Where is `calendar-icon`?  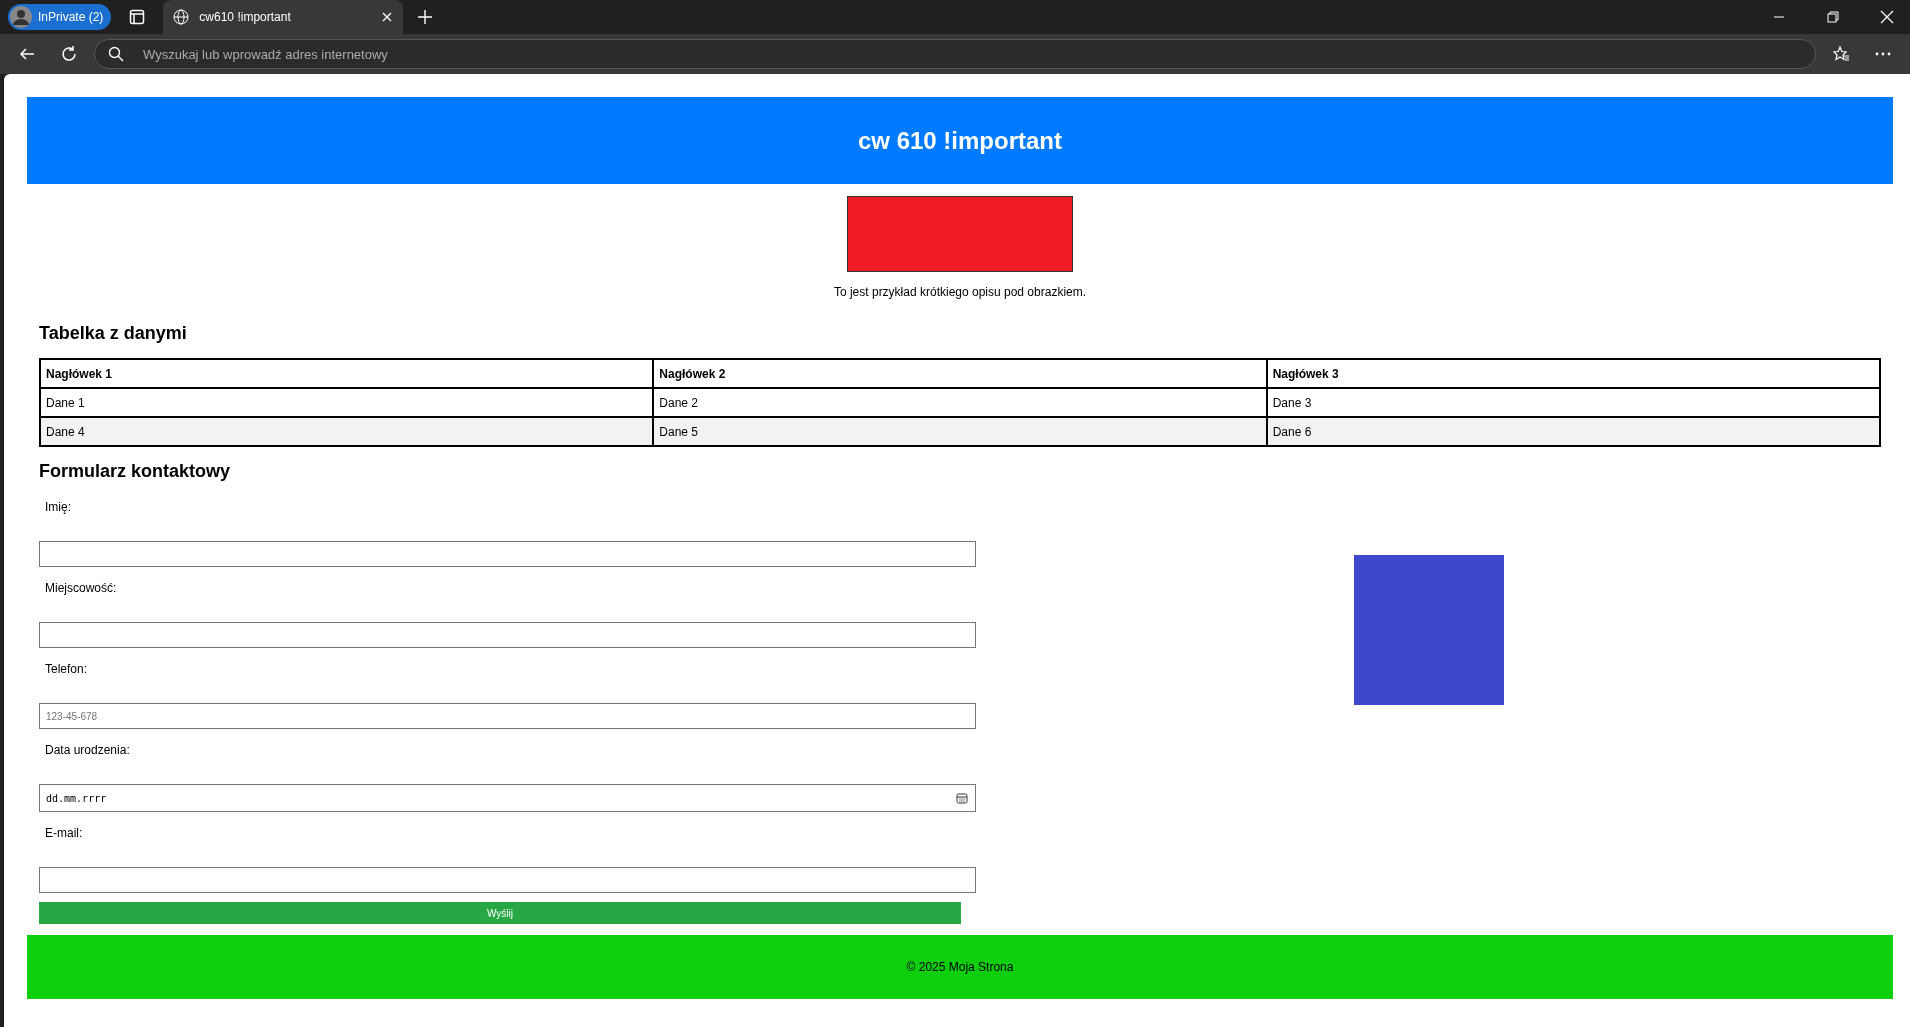
calendar-icon is located at coordinates (962, 798).